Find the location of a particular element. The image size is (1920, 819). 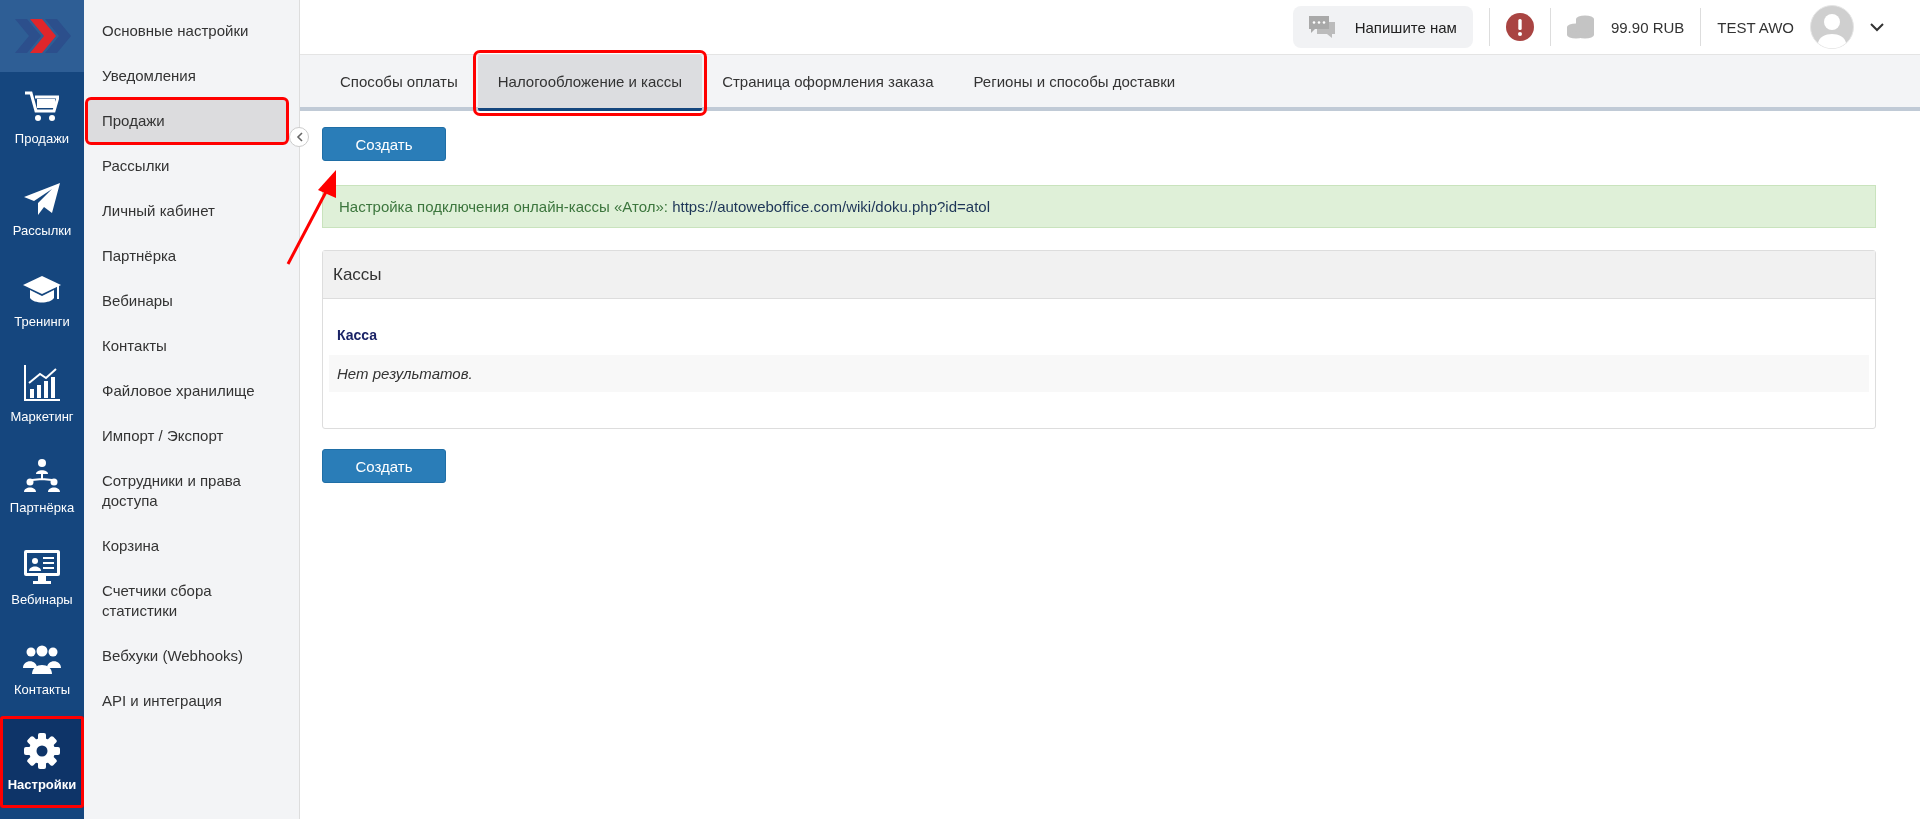

column-header: Касса is located at coordinates (357, 335).